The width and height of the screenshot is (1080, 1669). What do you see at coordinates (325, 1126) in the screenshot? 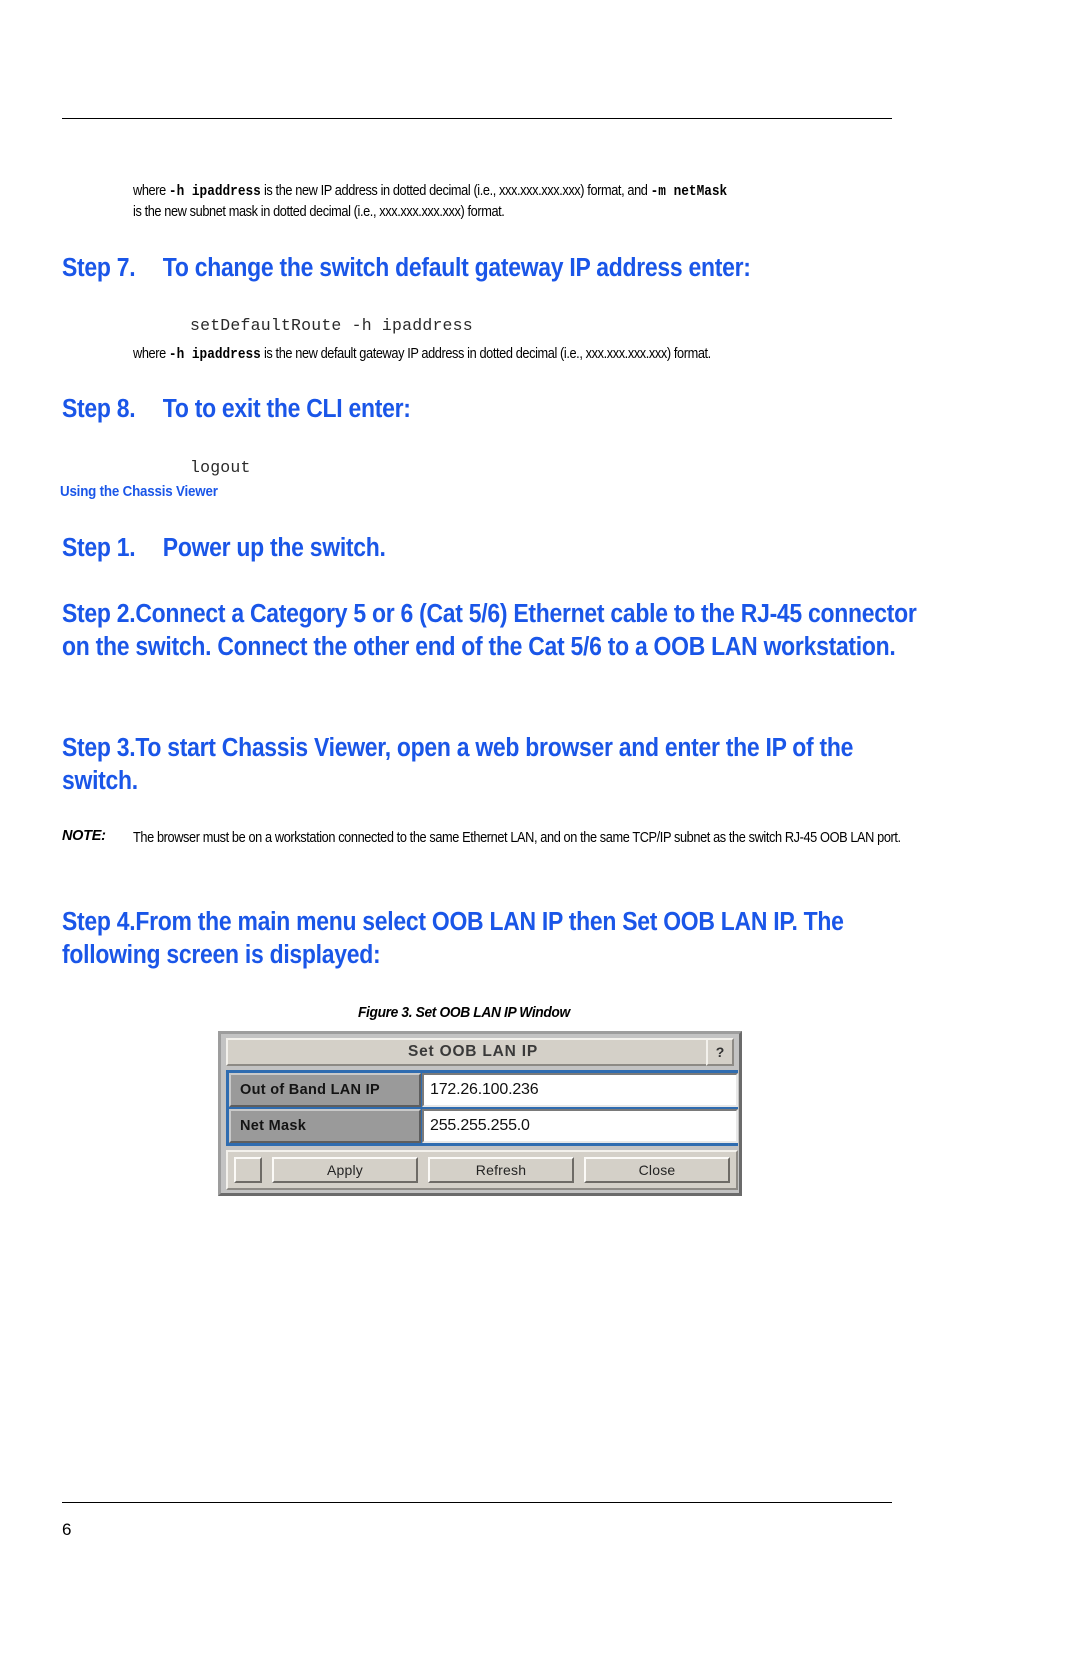
I see `label-net-mask: Net Mask` at bounding box center [325, 1126].